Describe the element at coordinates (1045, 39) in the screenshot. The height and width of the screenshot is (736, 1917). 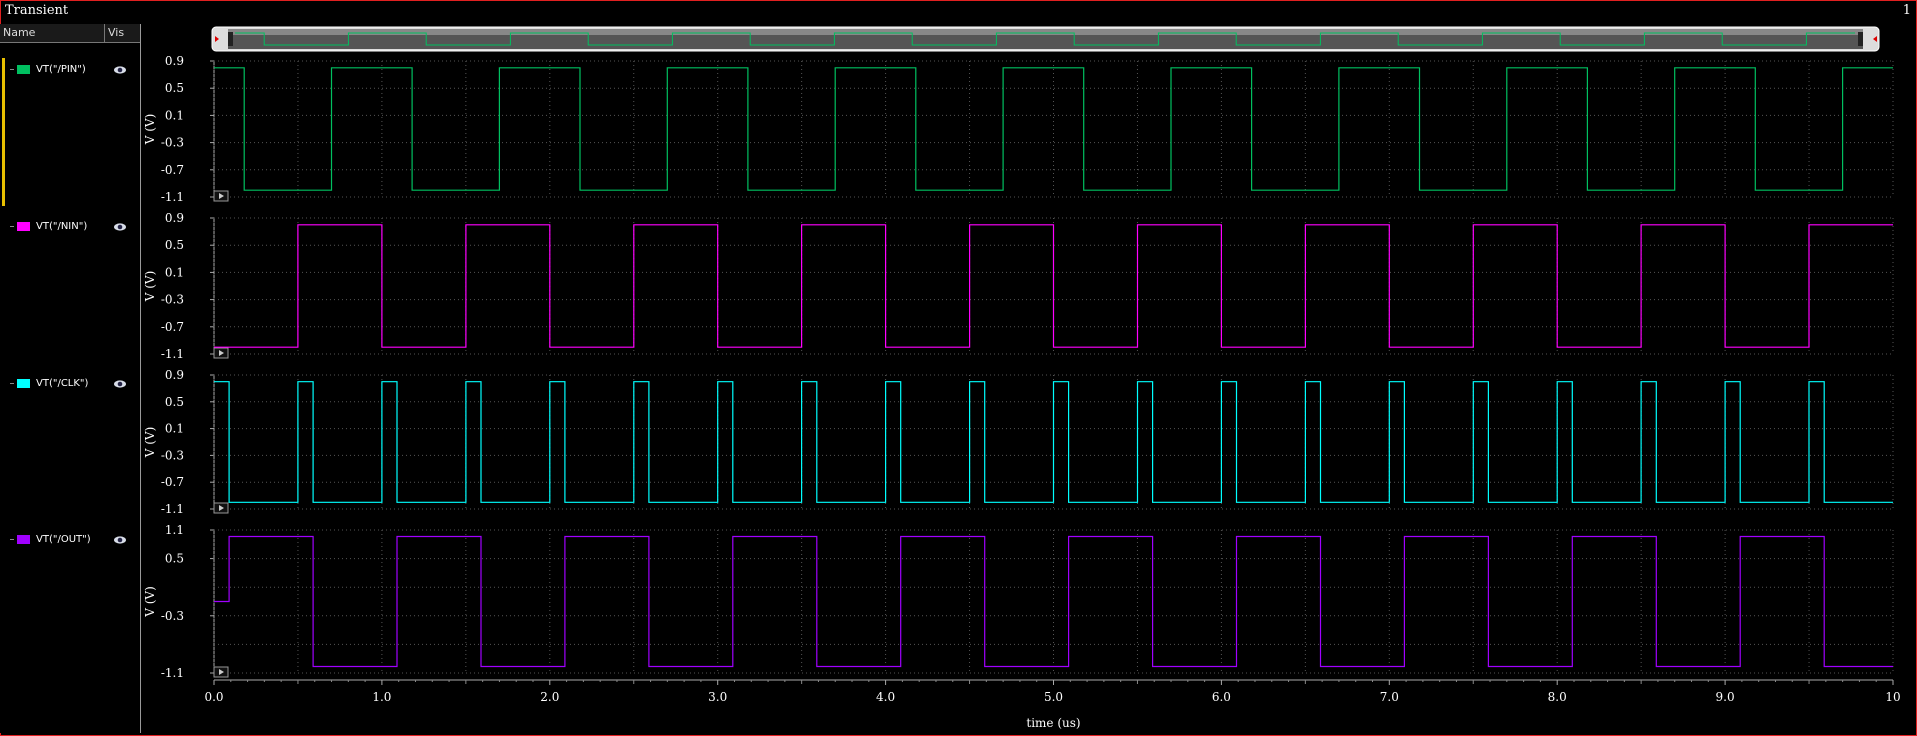
I see `overview-scrollbar` at that location.